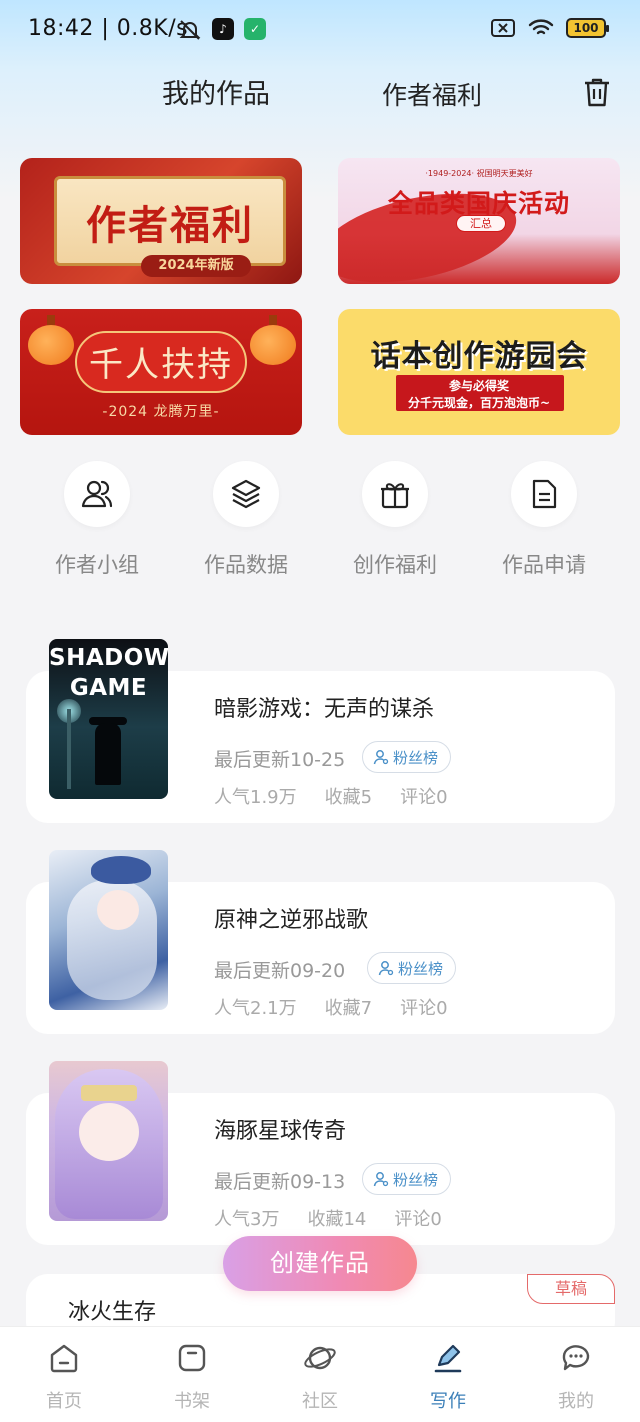 The height and width of the screenshot is (1422, 640). Describe the element at coordinates (348, 1008) in the screenshot. I see `work-favorites: 收藏7` at that location.